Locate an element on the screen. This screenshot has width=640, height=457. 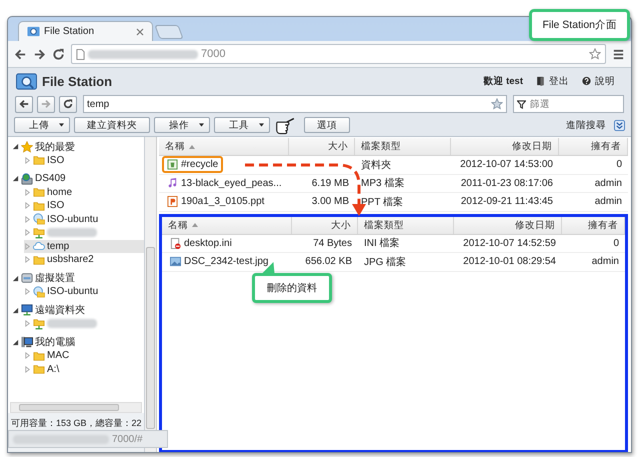
vertical-scrollbar is located at coordinates (151, 294).